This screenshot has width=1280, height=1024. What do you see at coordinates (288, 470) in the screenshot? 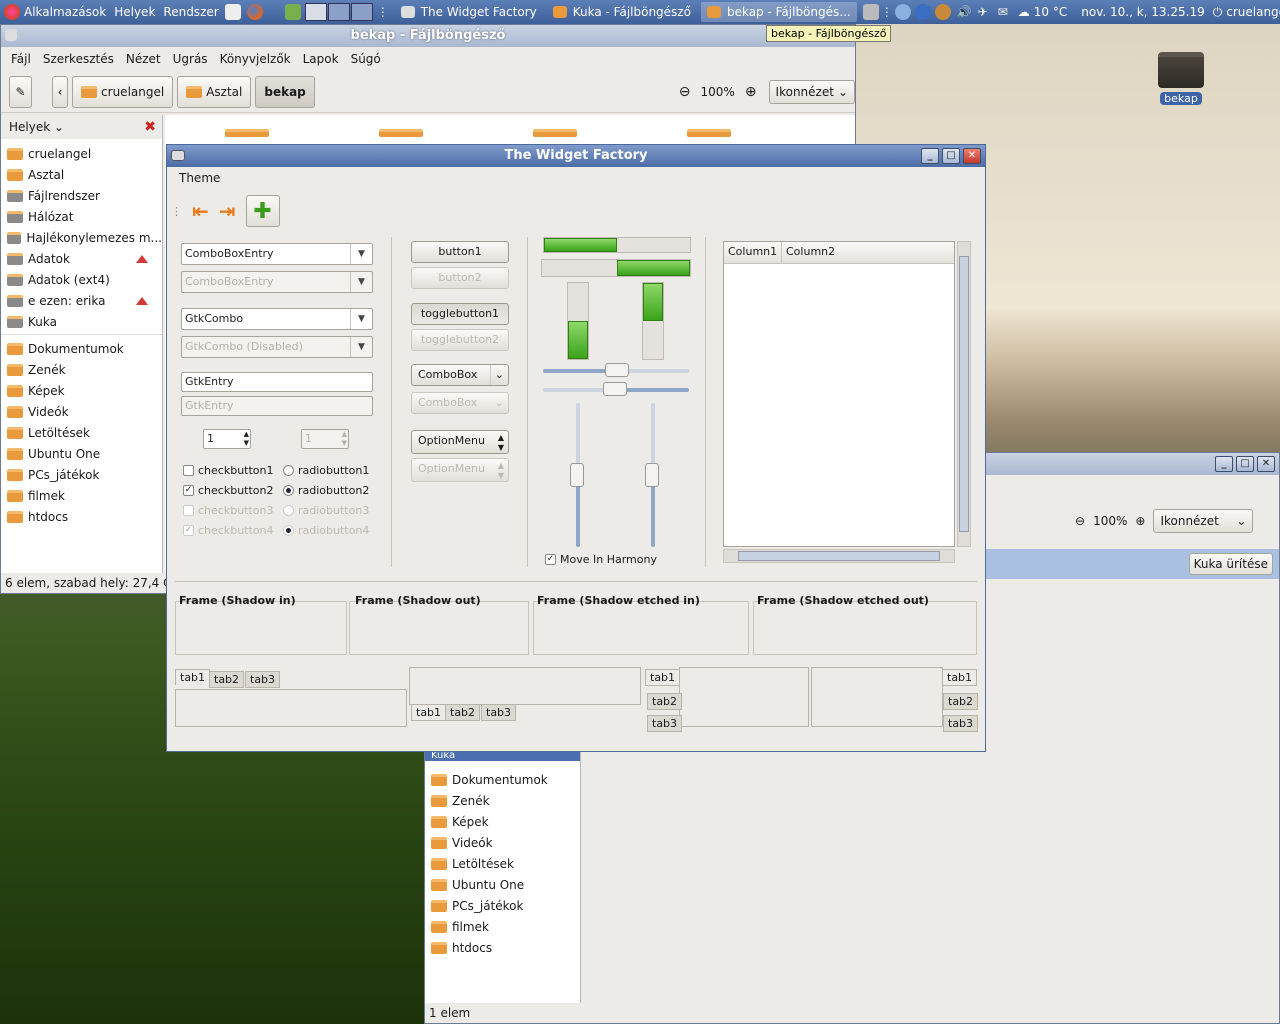
I see `radio-circle` at bounding box center [288, 470].